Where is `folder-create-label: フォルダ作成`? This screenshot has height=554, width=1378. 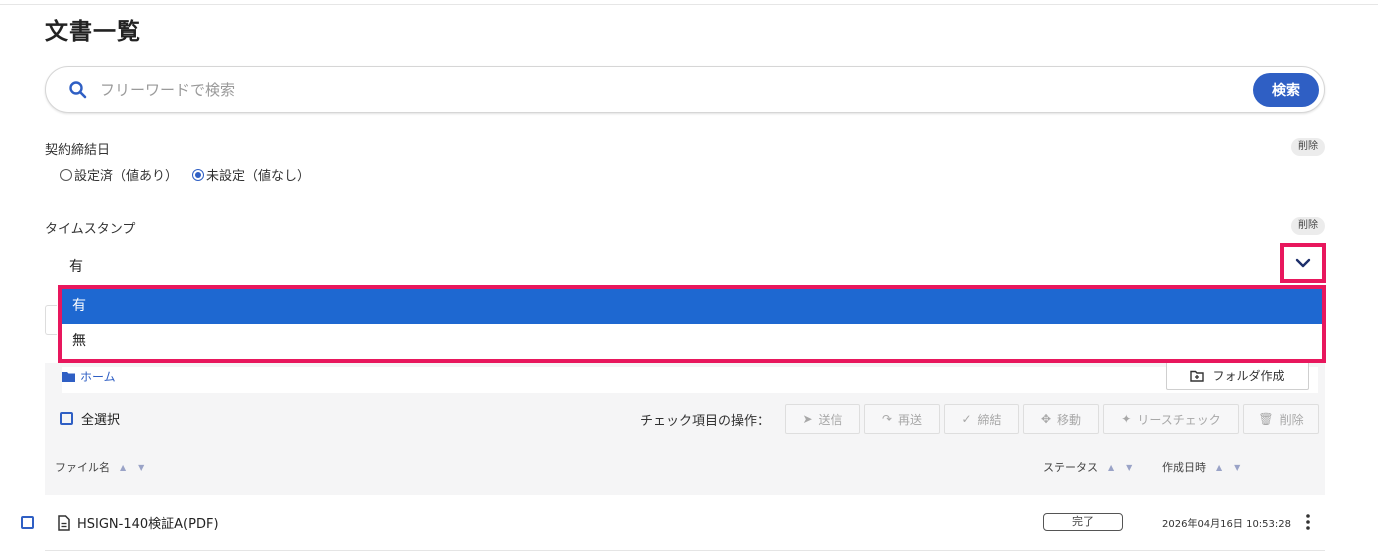
folder-create-label: フォルダ作成 is located at coordinates (1248, 376).